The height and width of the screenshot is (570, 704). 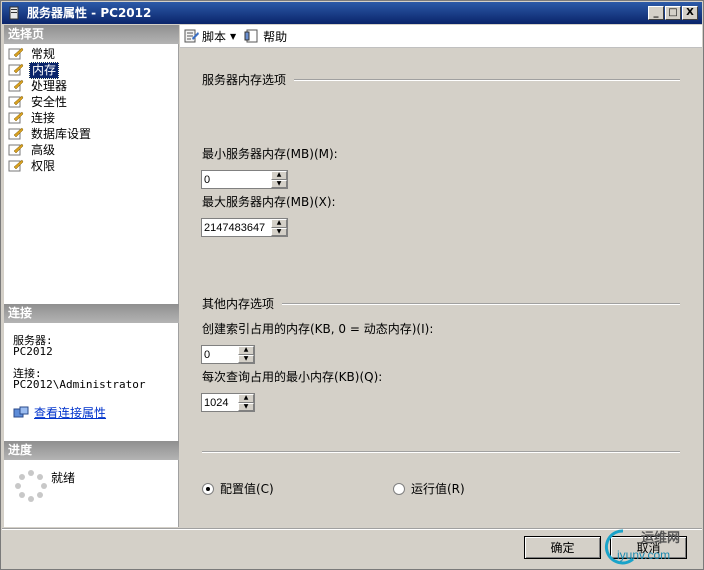 I want to click on nav-item-label: 安全性, so click(x=49, y=101).